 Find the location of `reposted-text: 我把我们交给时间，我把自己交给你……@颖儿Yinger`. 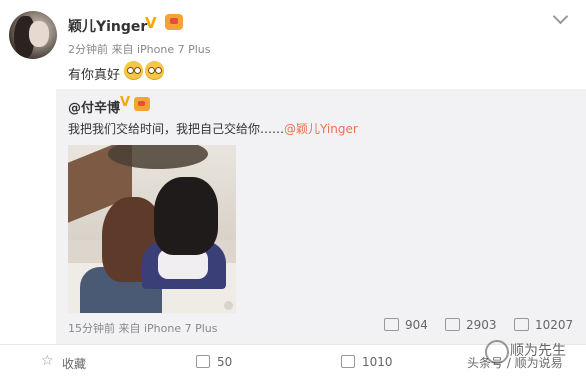

reposted-text: 我把我们交给时间，我把自己交给你……@颖儿Yinger is located at coordinates (213, 128).